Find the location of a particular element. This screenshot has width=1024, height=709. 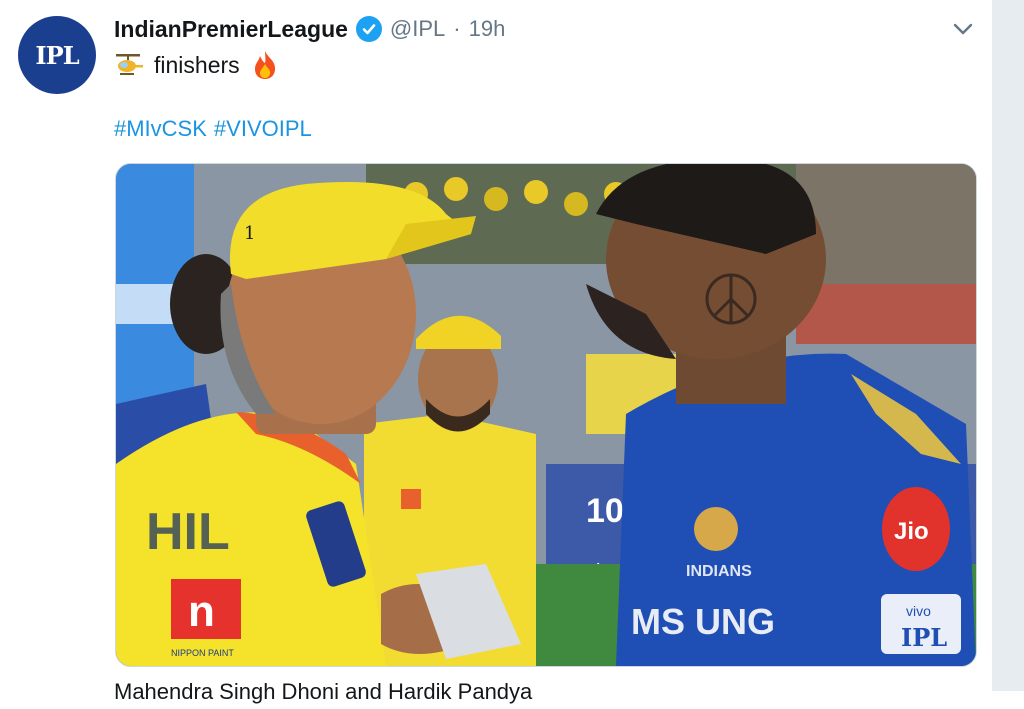

cap-number: 1 is located at coordinates (249, 233).